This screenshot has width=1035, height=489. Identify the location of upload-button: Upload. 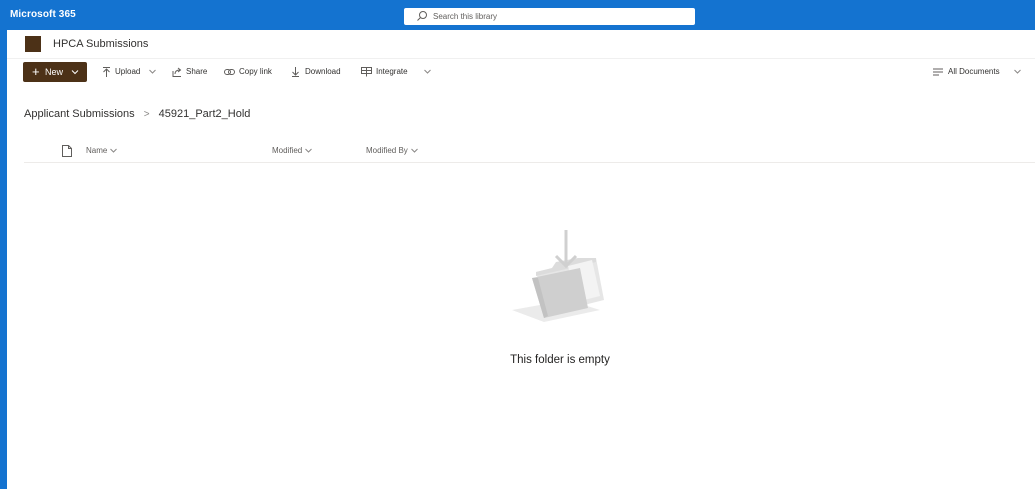
(131, 72).